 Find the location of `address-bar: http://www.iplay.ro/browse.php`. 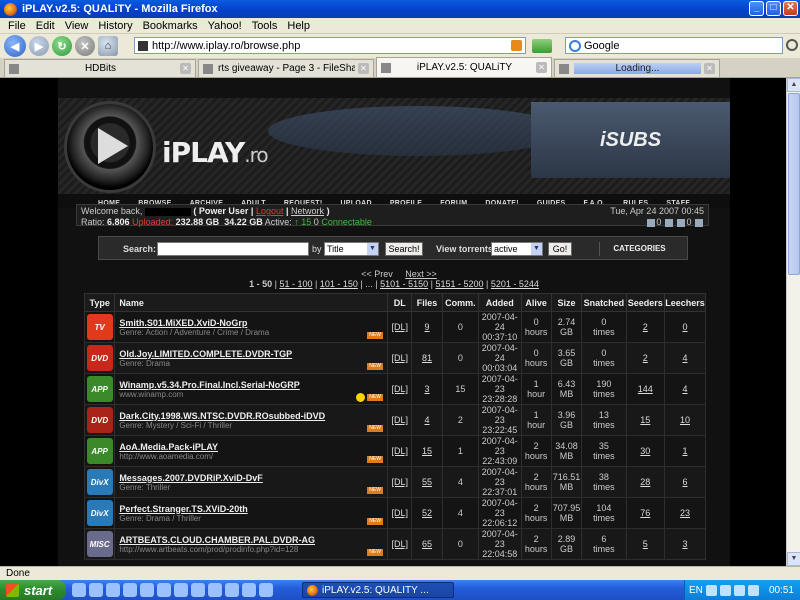

address-bar: http://www.iplay.ro/browse.php is located at coordinates (330, 45).